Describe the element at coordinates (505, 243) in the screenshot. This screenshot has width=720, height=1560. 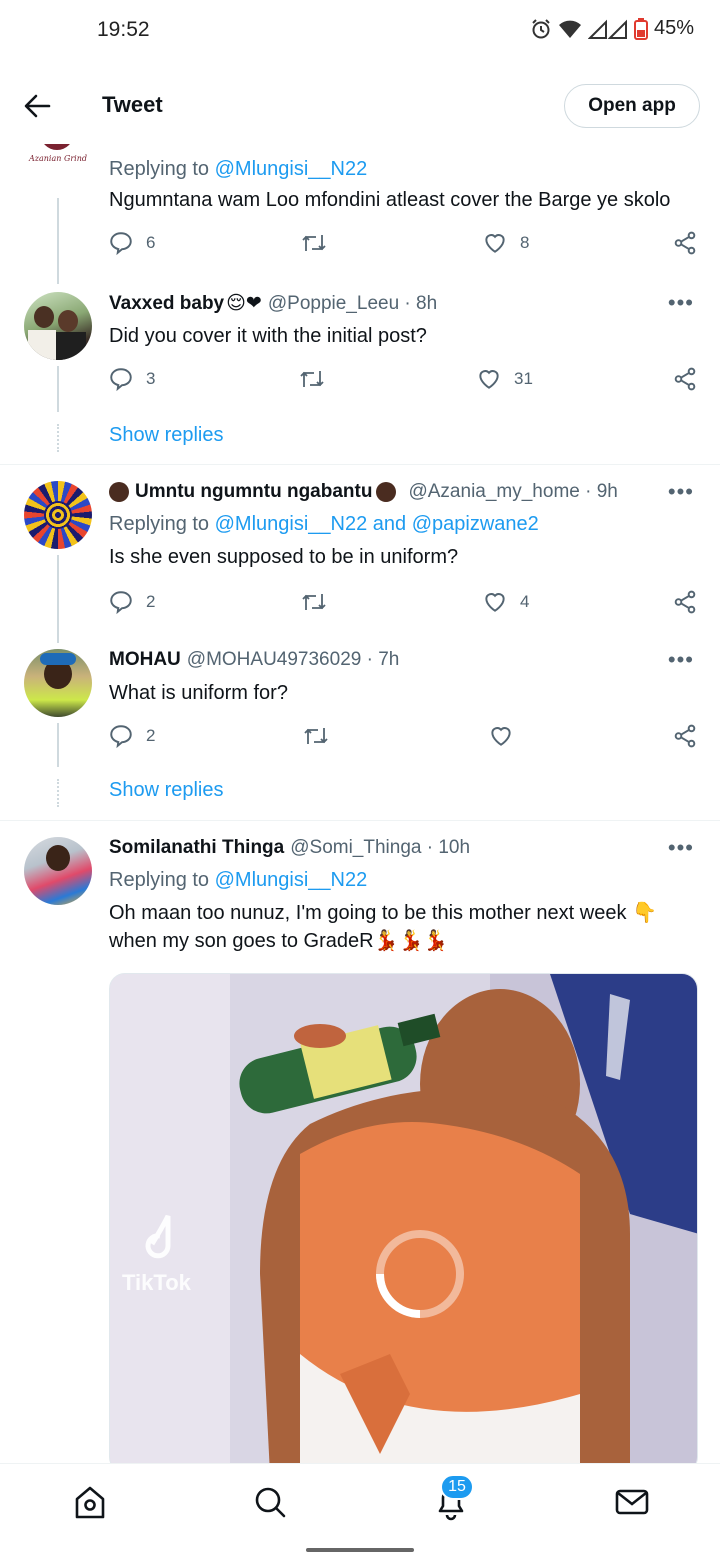
I see `like-button: 8` at that location.